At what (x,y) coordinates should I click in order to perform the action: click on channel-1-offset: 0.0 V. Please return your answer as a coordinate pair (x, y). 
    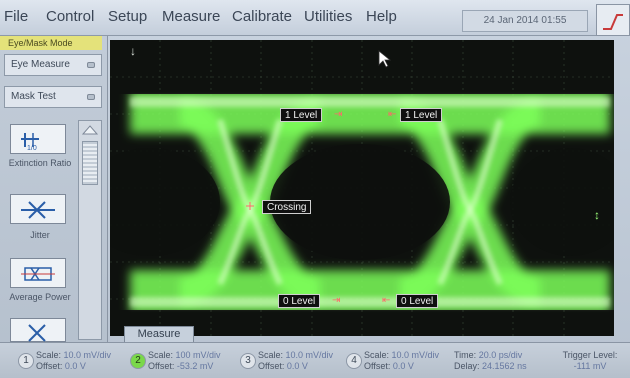
    Looking at the image, I should click on (75, 366).